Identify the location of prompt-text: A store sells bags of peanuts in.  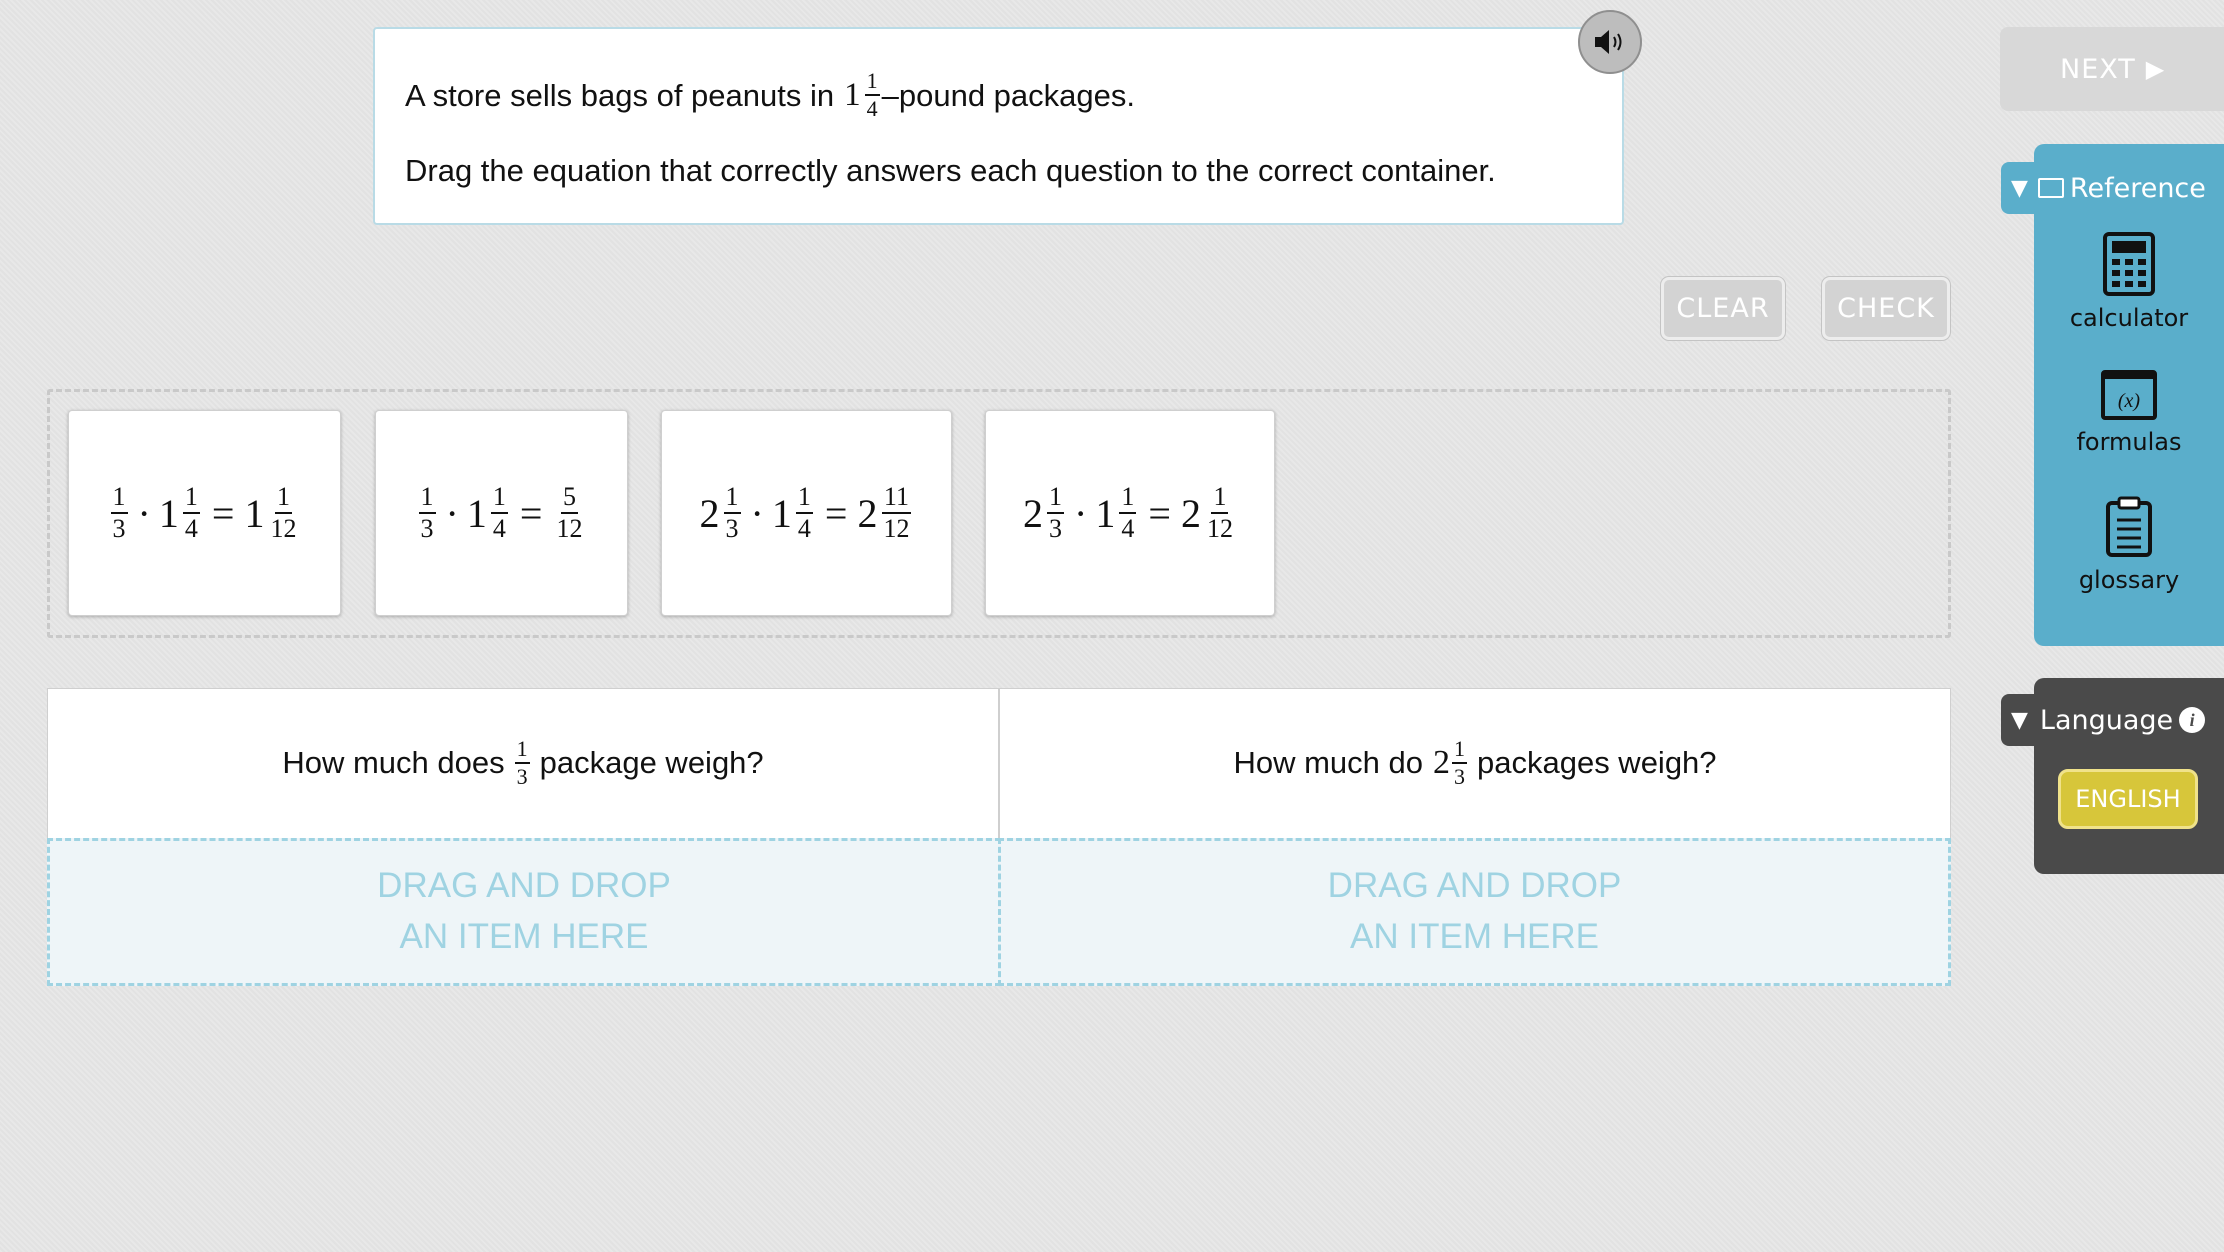
(620, 95).